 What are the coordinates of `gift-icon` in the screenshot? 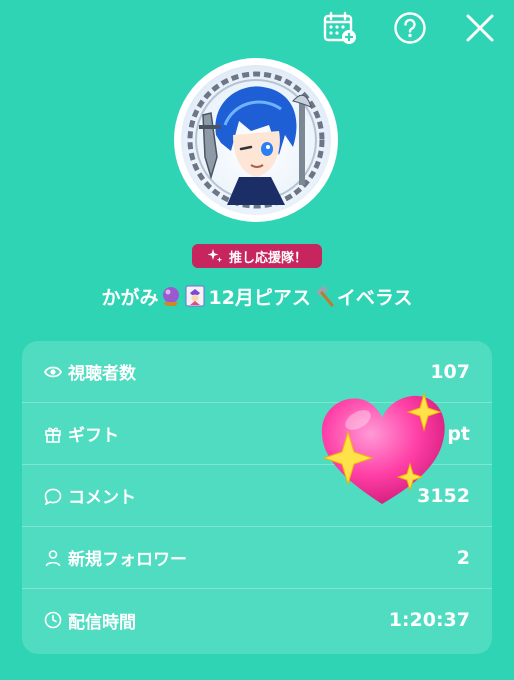 It's located at (53, 435).